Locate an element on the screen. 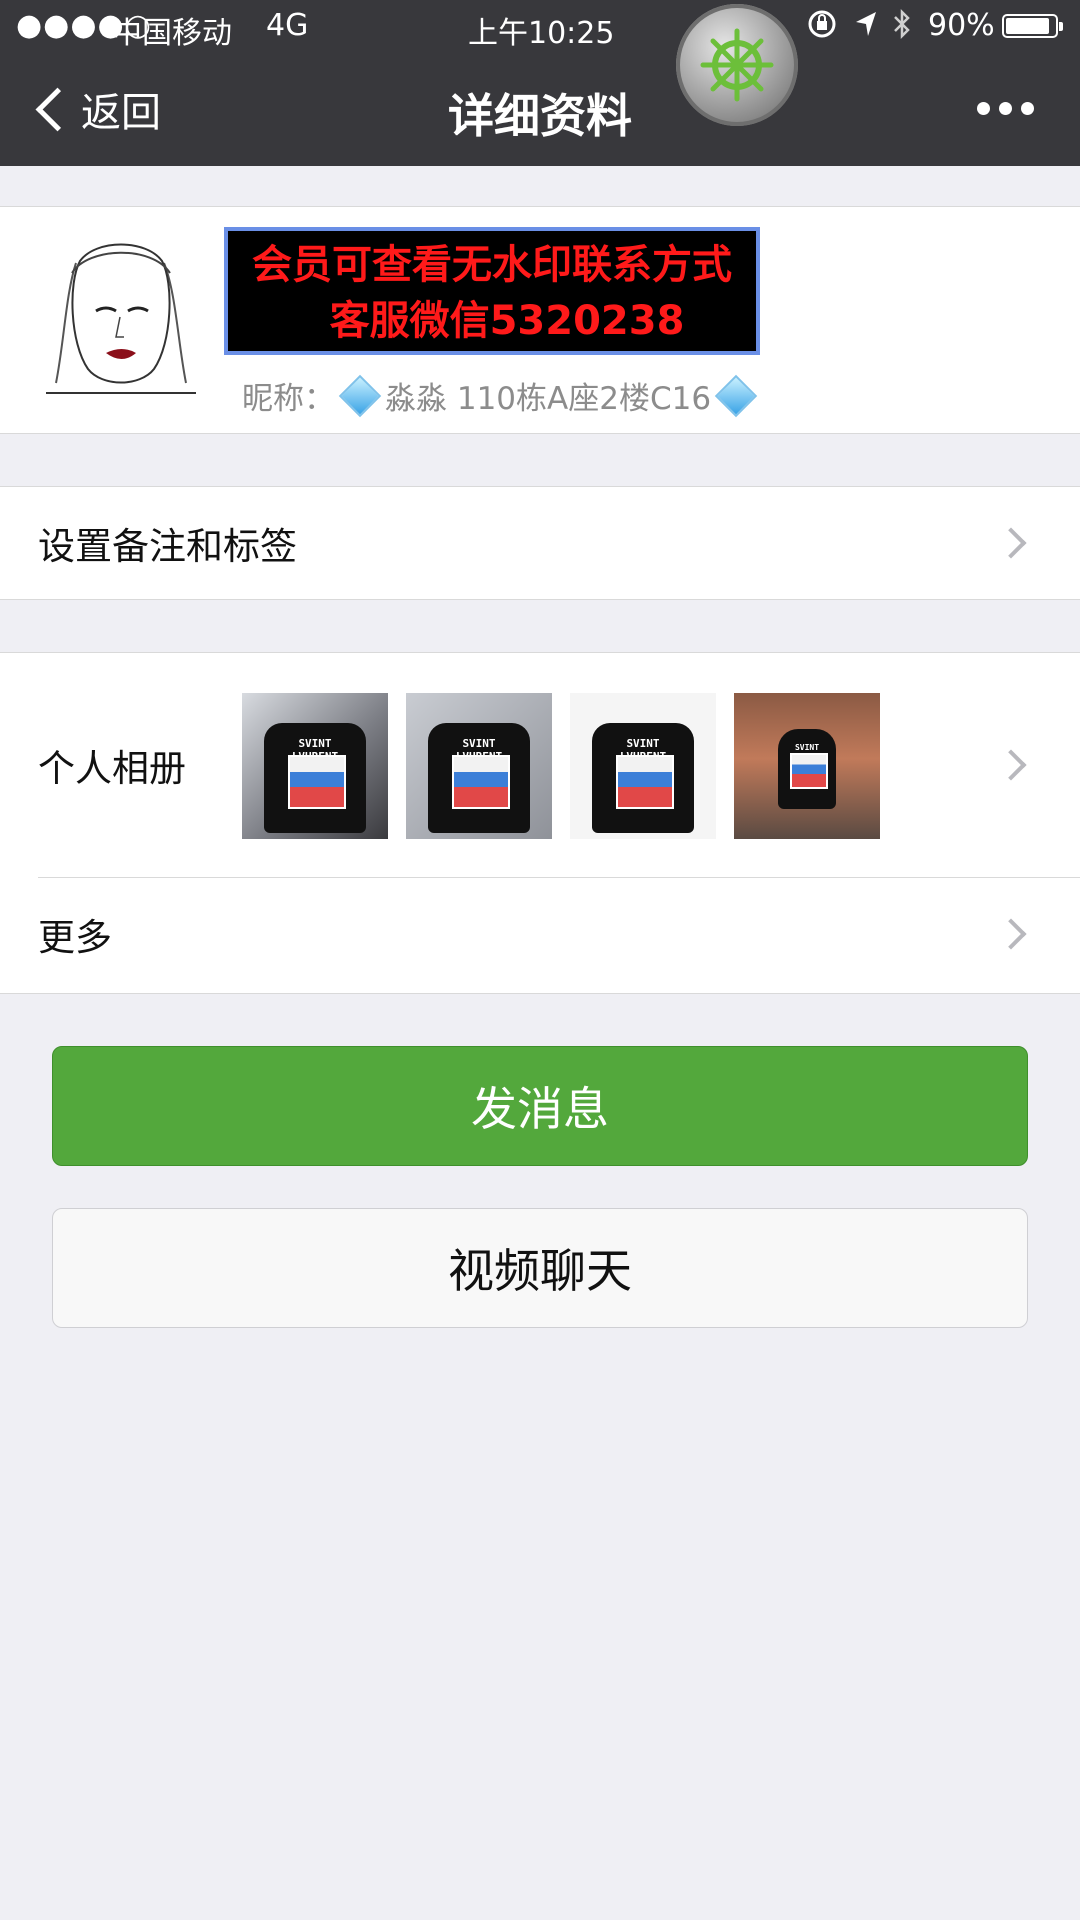 This screenshot has width=1080, height=1920. nickname-label: 昵称： is located at coordinates (288, 399).